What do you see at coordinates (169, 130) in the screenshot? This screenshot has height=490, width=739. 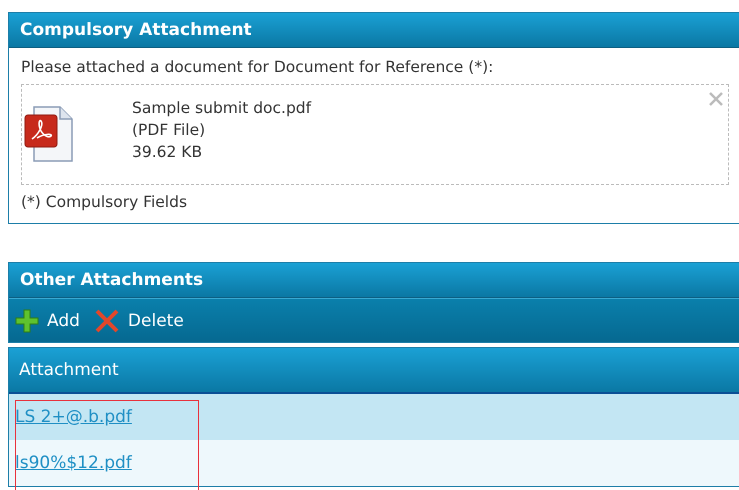 I see `file-type: (PDF File)` at bounding box center [169, 130].